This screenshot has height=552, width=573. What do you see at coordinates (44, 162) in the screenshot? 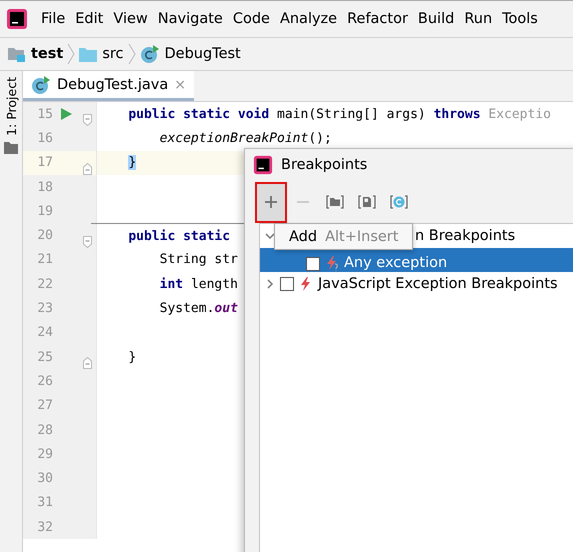
I see `line-number: 17` at bounding box center [44, 162].